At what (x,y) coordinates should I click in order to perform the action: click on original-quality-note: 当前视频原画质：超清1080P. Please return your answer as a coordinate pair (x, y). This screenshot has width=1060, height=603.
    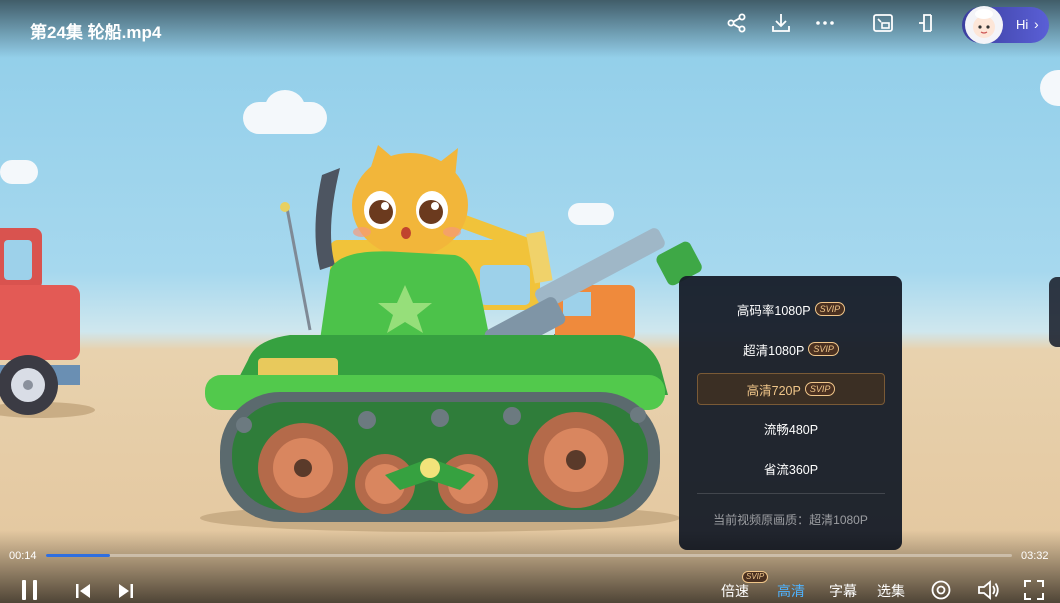
    Looking at the image, I should click on (790, 520).